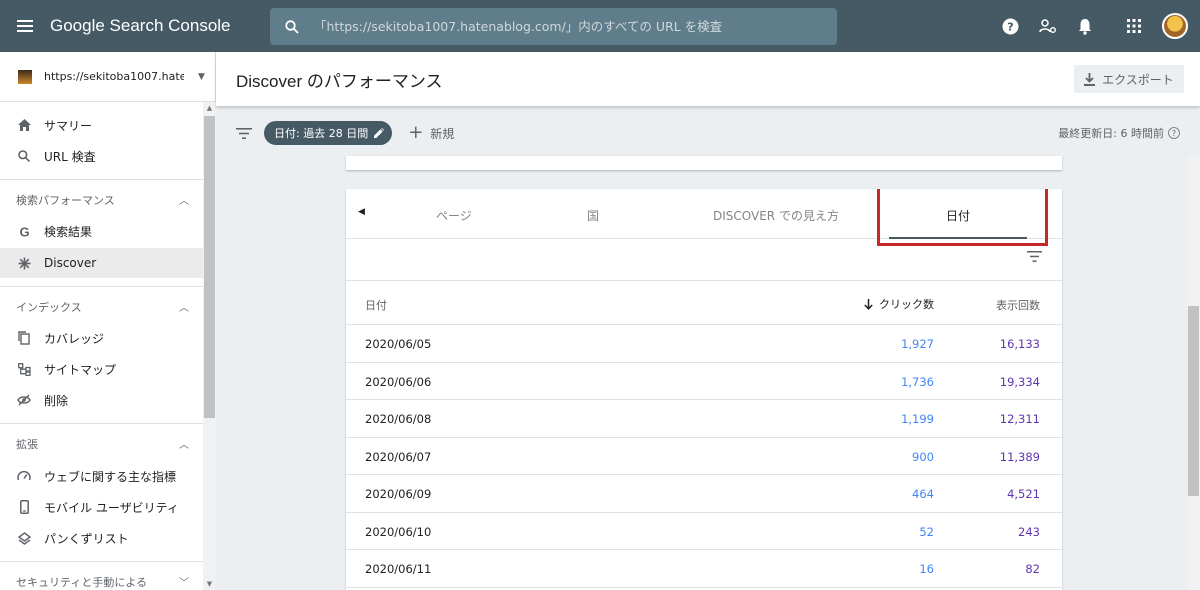 The height and width of the screenshot is (590, 1200). I want to click on sidebar-item-core-web-vitals: ウェブに関する主な指標, so click(101, 476).